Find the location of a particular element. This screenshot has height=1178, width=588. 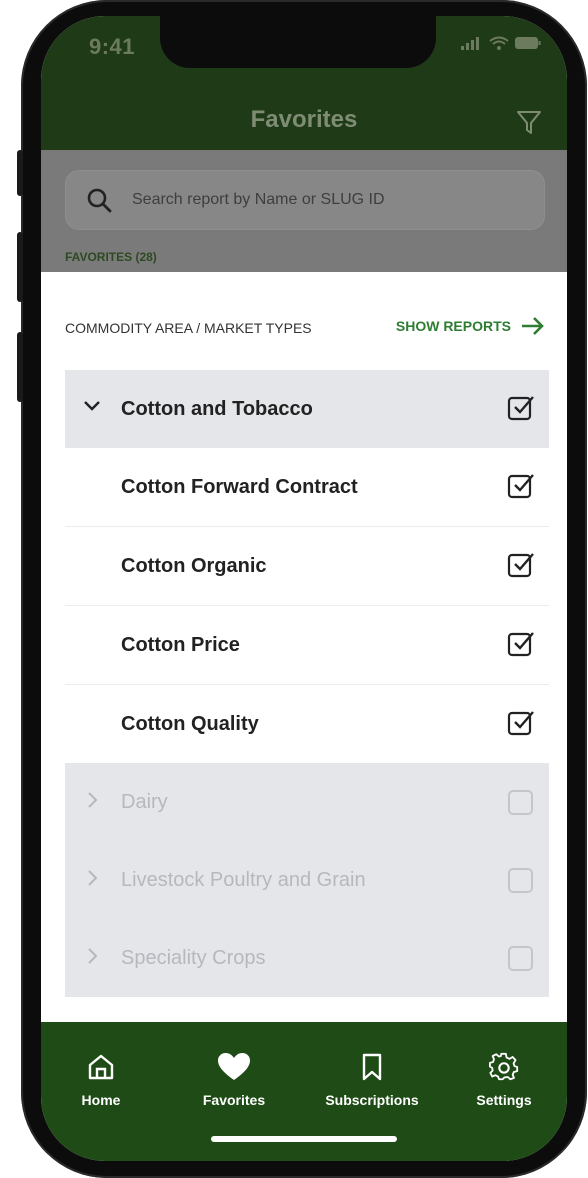

tab-label: Subscriptions is located at coordinates (372, 1100).